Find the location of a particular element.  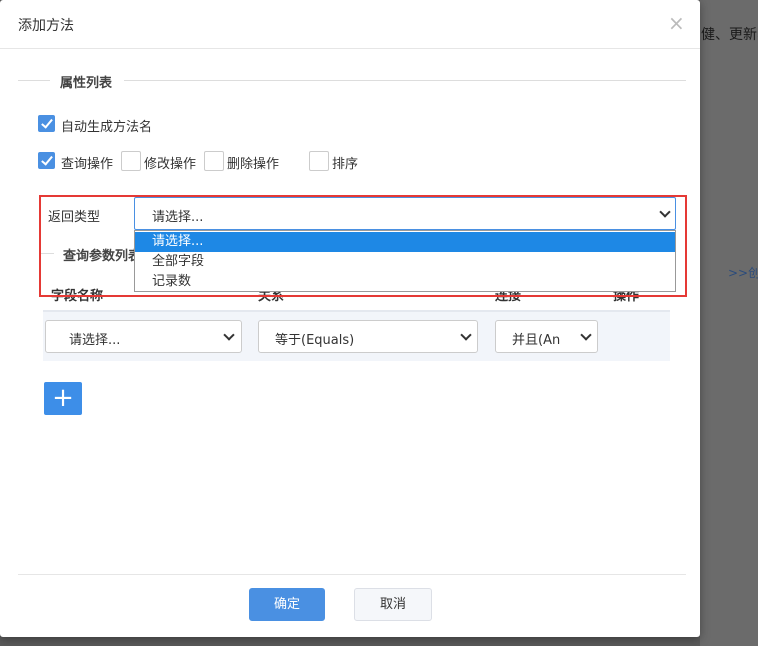

close-icon: × is located at coordinates (676, 23).